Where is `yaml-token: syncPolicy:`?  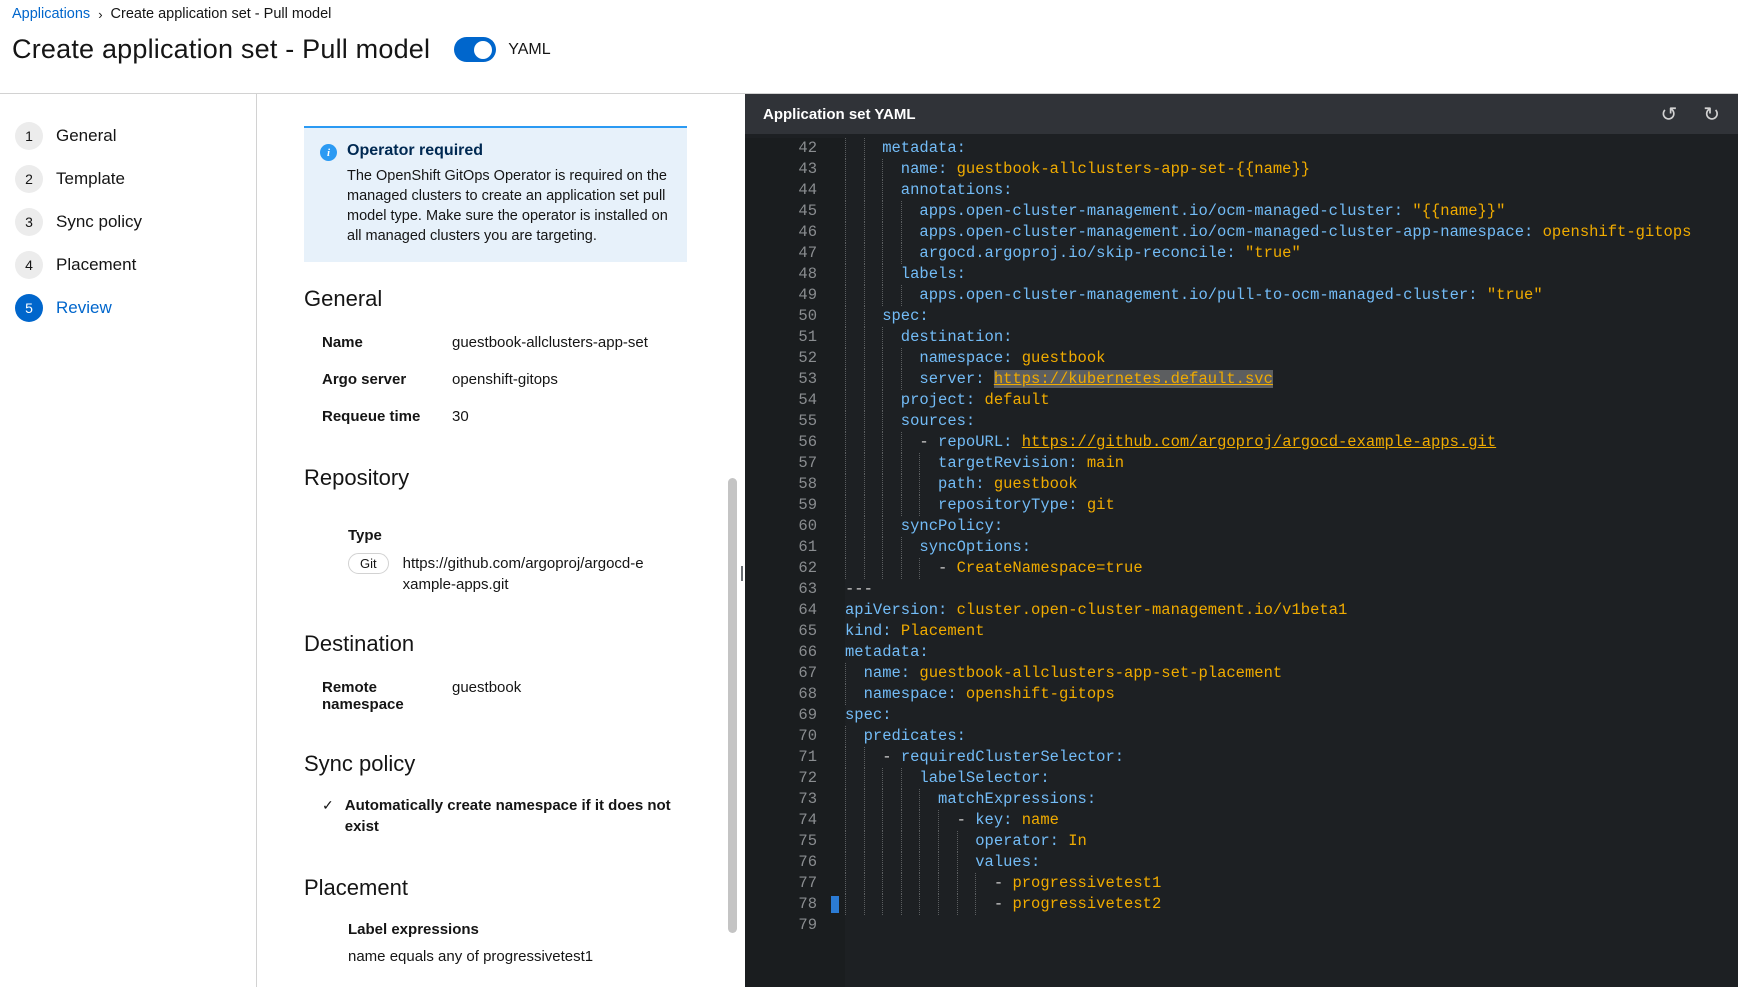
yaml-token: syncPolicy: is located at coordinates (924, 526).